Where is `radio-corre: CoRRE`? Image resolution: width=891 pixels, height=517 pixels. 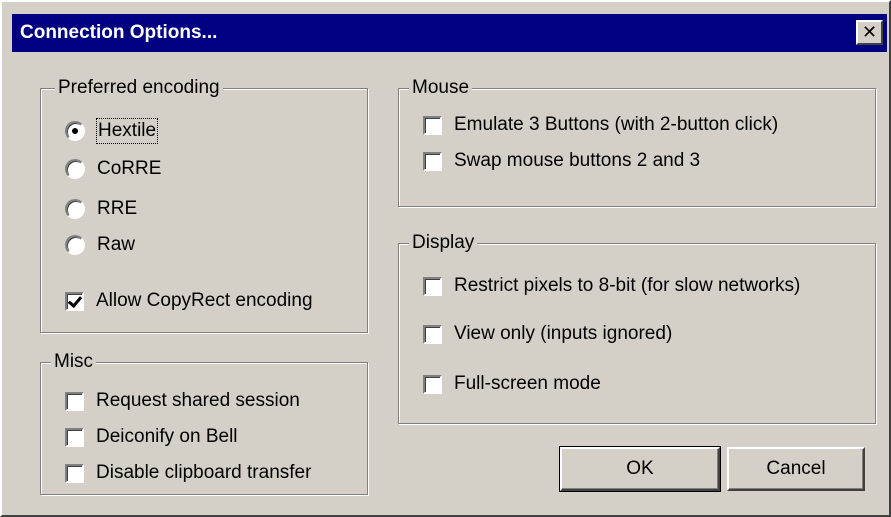 radio-corre: CoRRE is located at coordinates (113, 169).